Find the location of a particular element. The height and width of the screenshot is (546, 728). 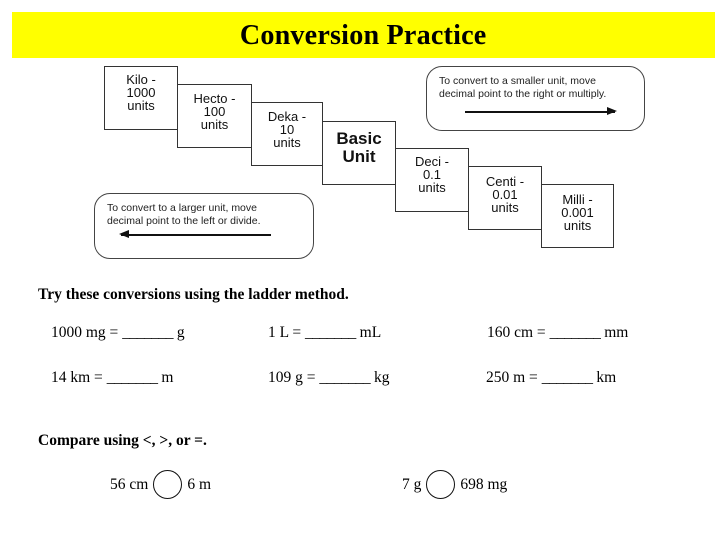

problem-given: 250 m = is located at coordinates (512, 377).